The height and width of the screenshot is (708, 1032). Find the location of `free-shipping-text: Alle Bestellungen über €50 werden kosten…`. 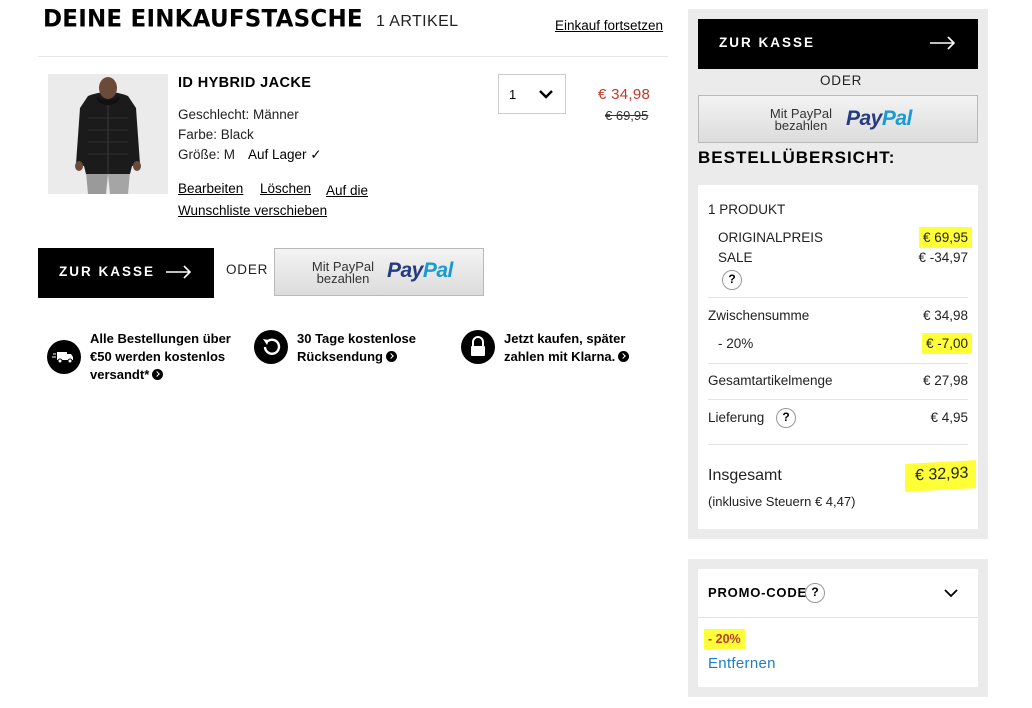

free-shipping-text: Alle Bestellungen über €50 werden kosten… is located at coordinates (170, 357).